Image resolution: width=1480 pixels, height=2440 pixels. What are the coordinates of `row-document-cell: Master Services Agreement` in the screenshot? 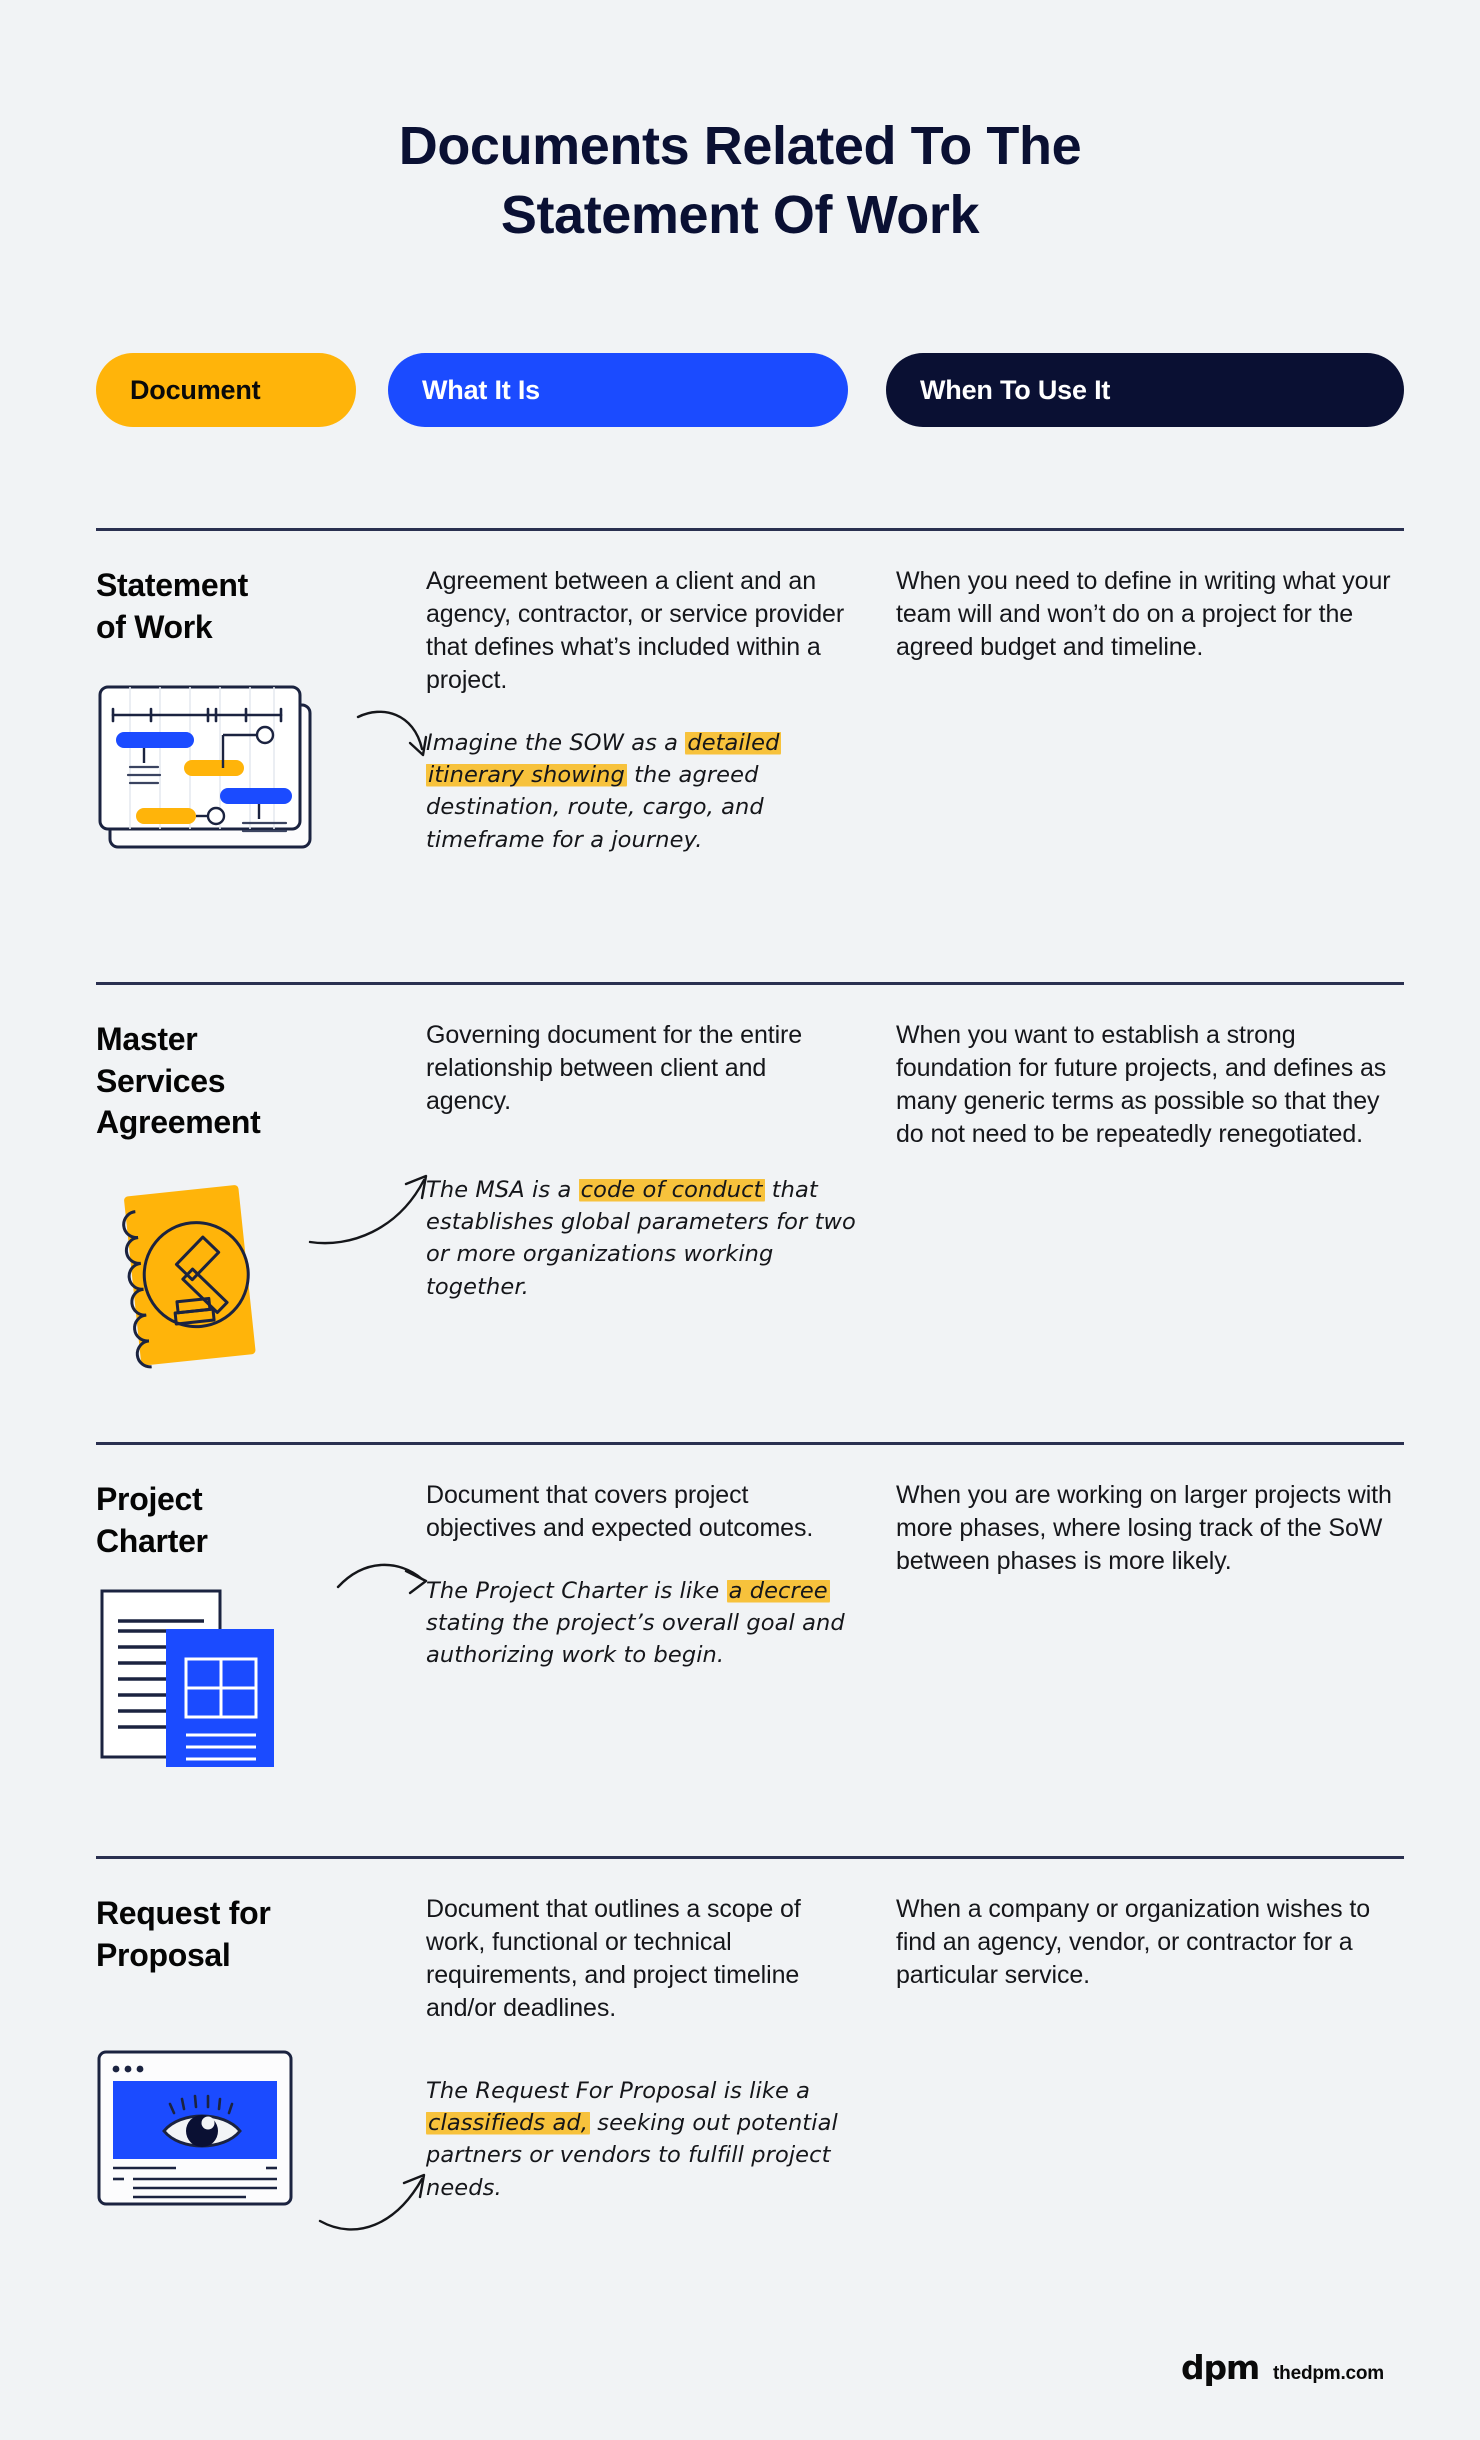 It's located at (261, 1194).